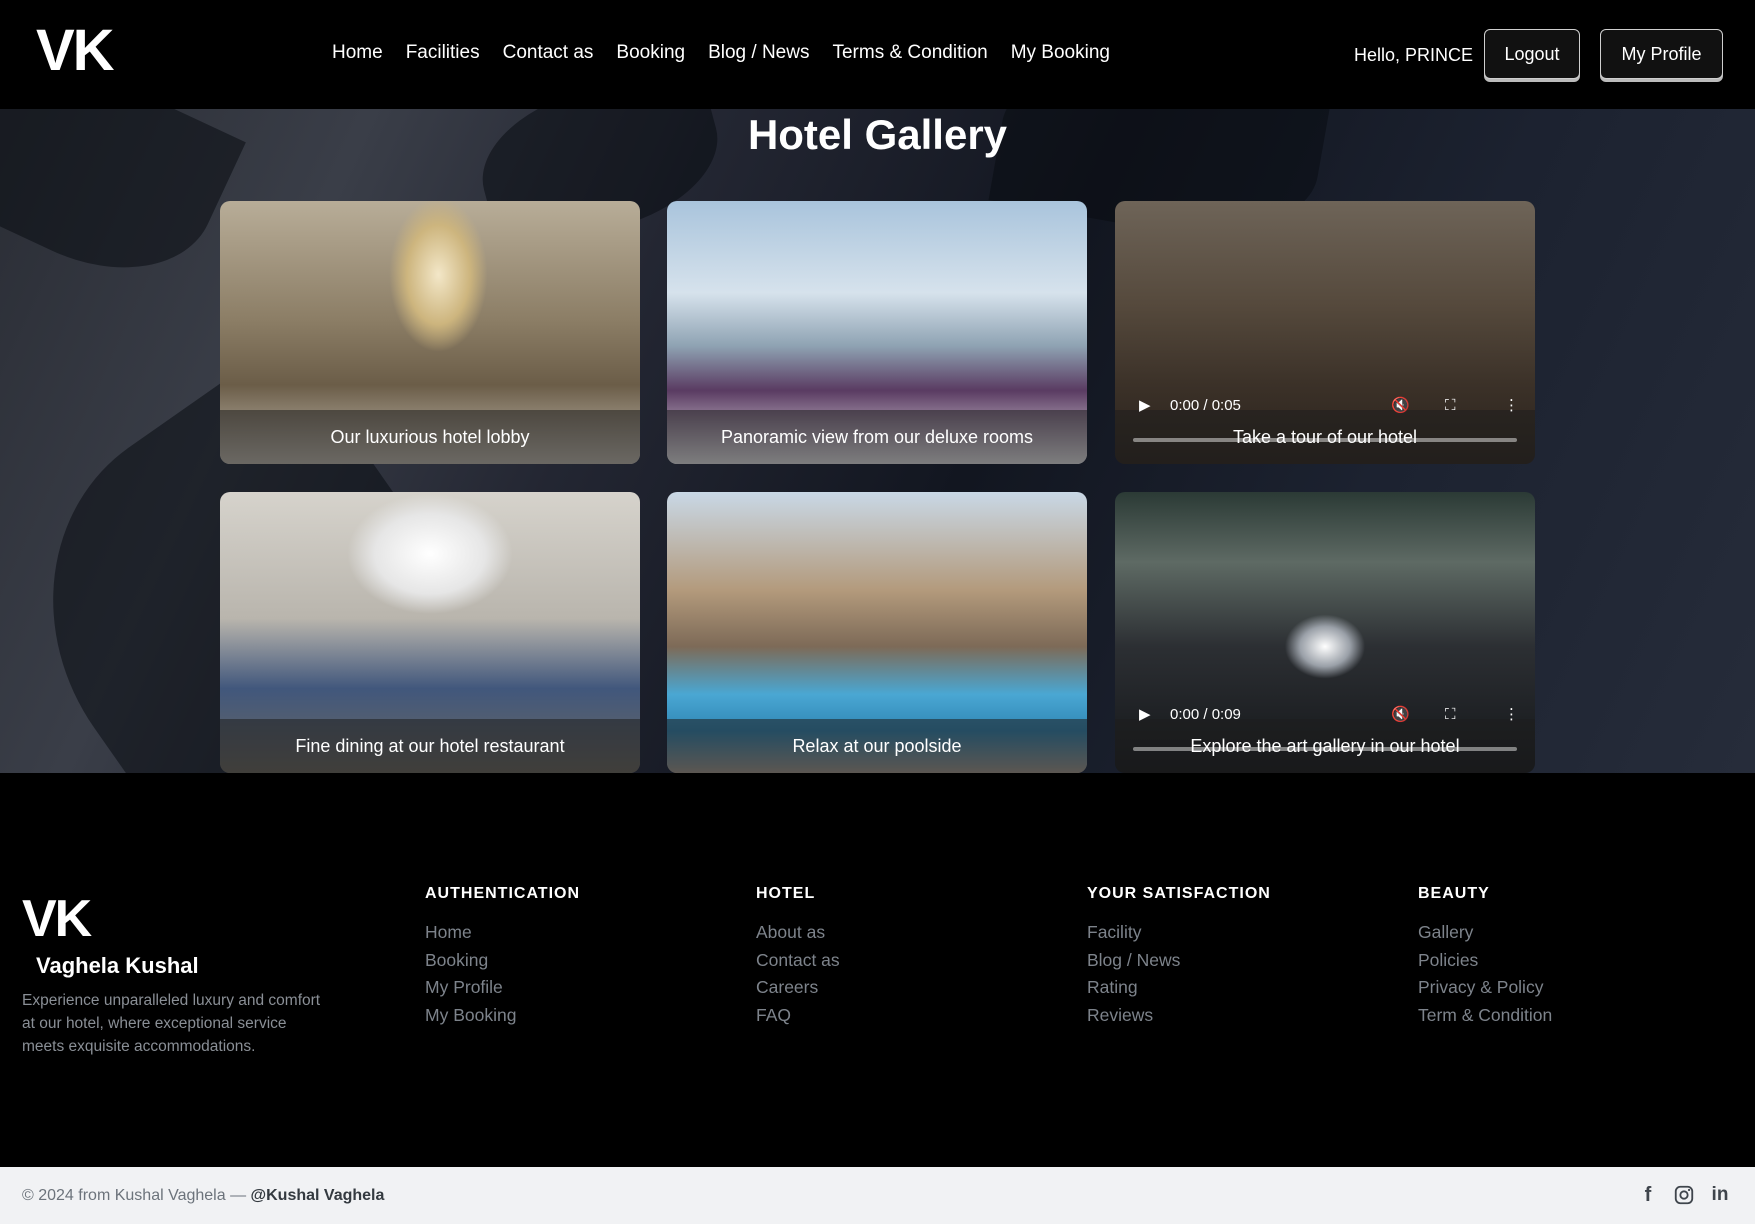 The height and width of the screenshot is (1224, 1755). I want to click on my-profile-button: My Profile, so click(1661, 54).